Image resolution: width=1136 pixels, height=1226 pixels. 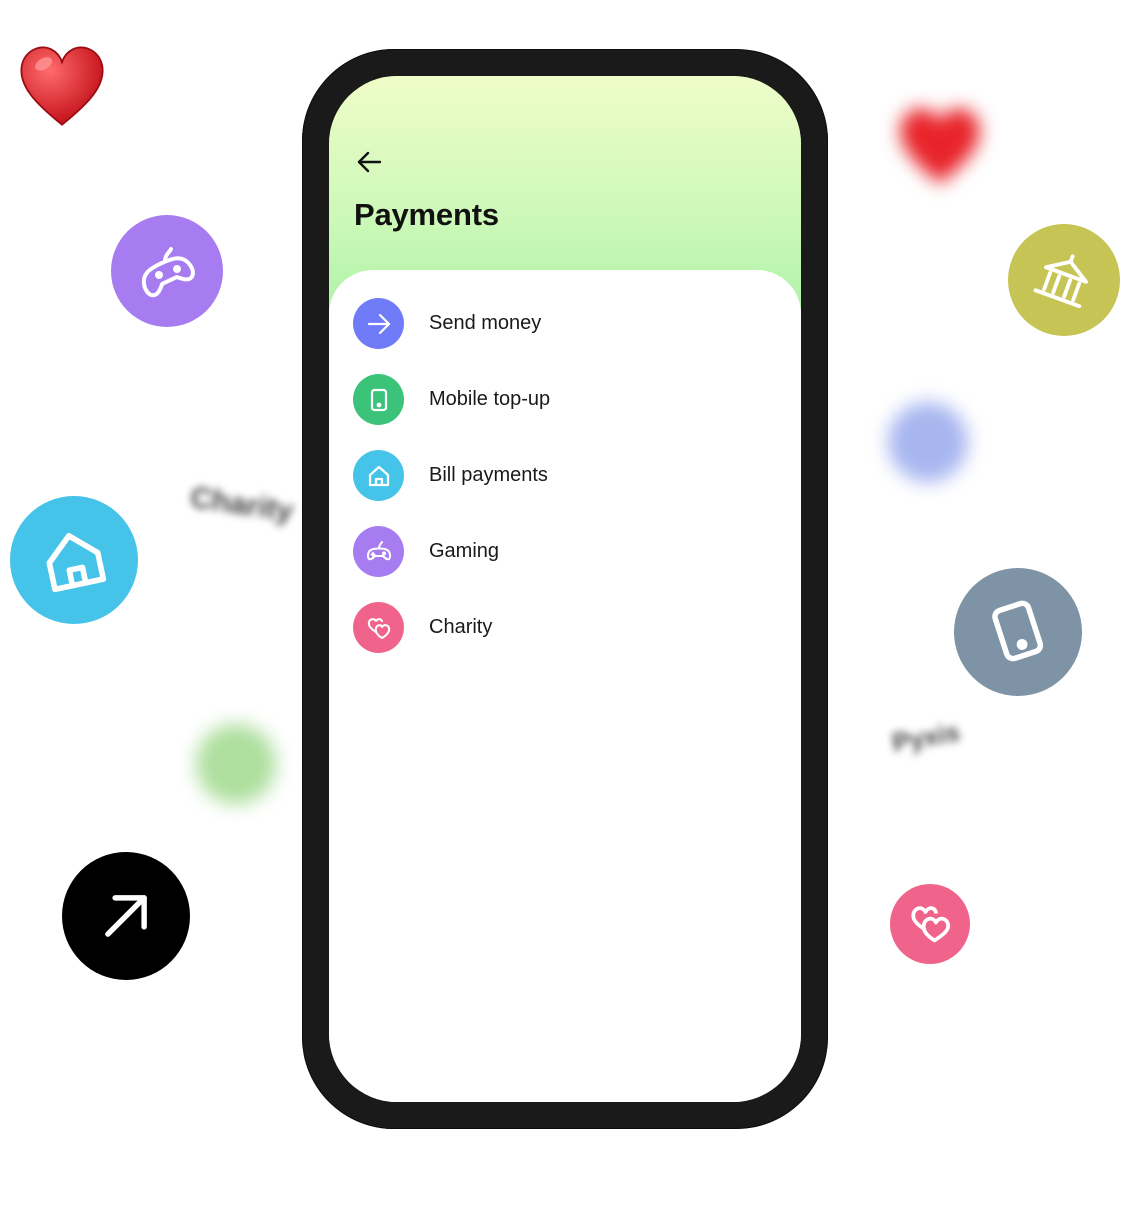 What do you see at coordinates (577, 627) in the screenshot?
I see `menu-item-charity: Charity` at bounding box center [577, 627].